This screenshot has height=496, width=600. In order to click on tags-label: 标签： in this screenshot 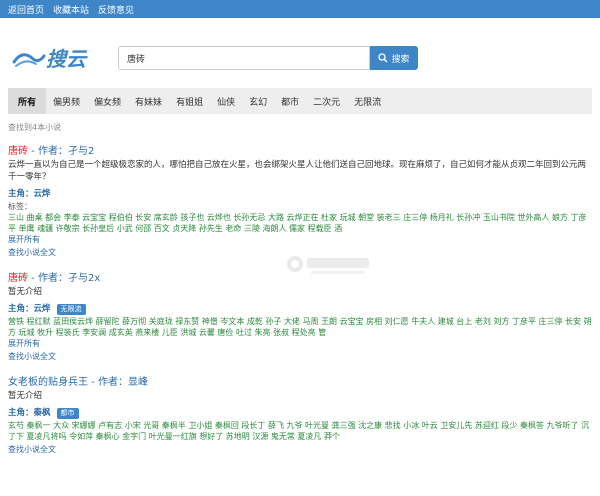, I will do `click(20, 206)`.